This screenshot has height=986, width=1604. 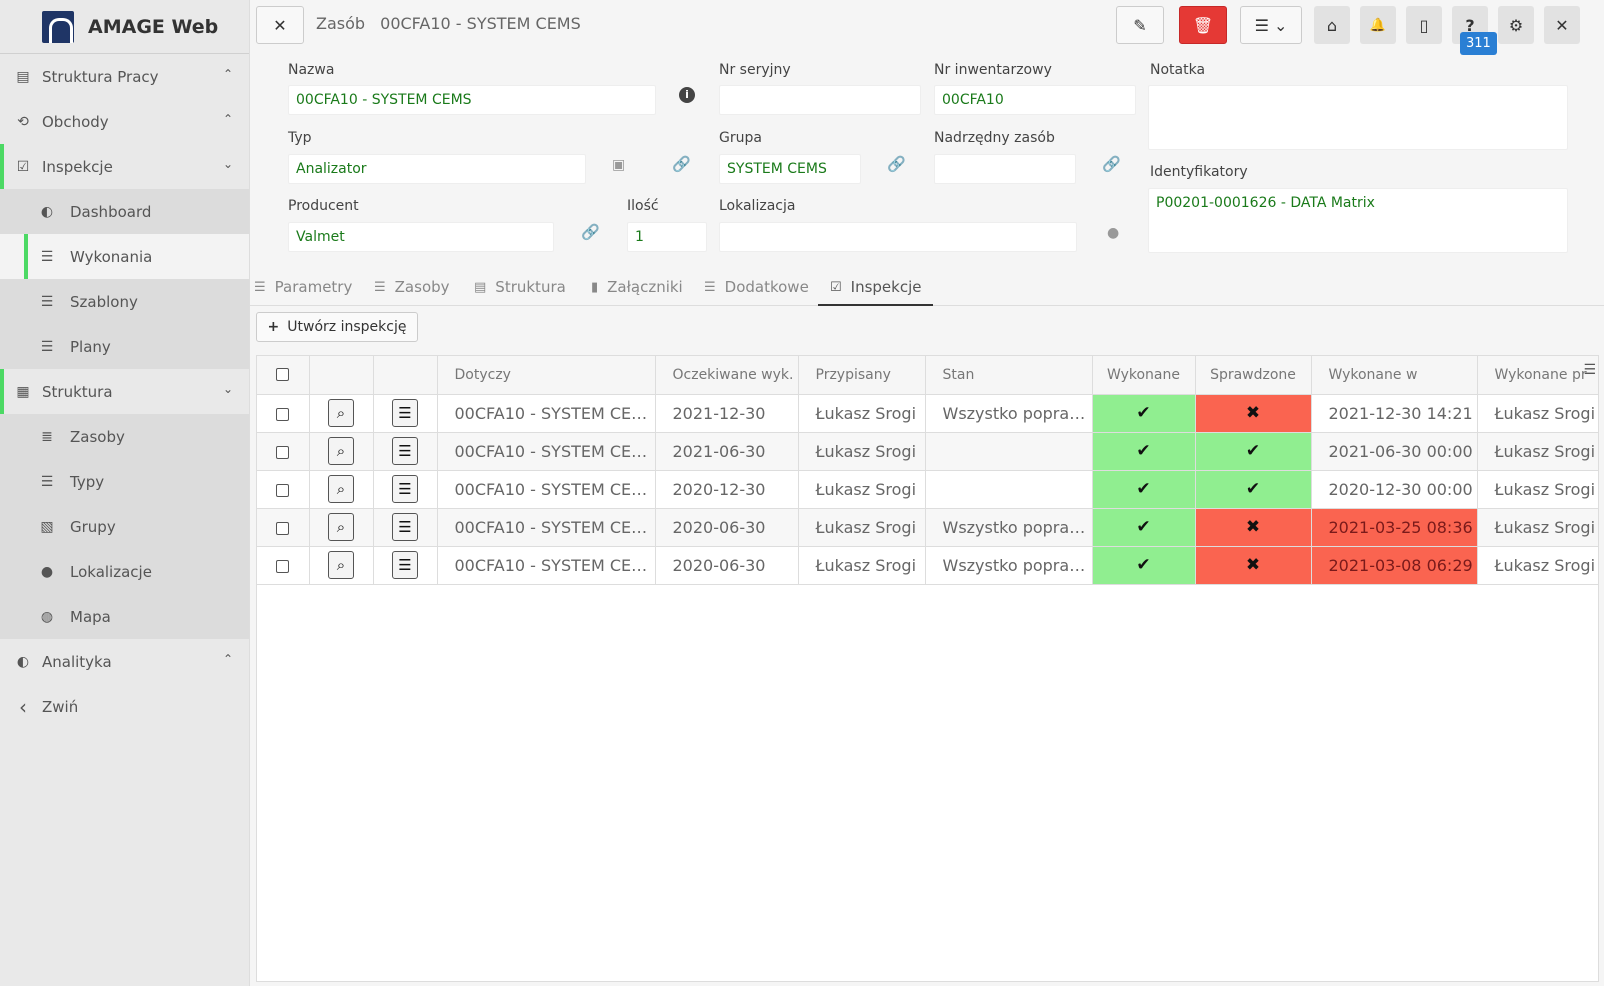 I want to click on nadrzedny-zasob-field, so click(x=1005, y=169).